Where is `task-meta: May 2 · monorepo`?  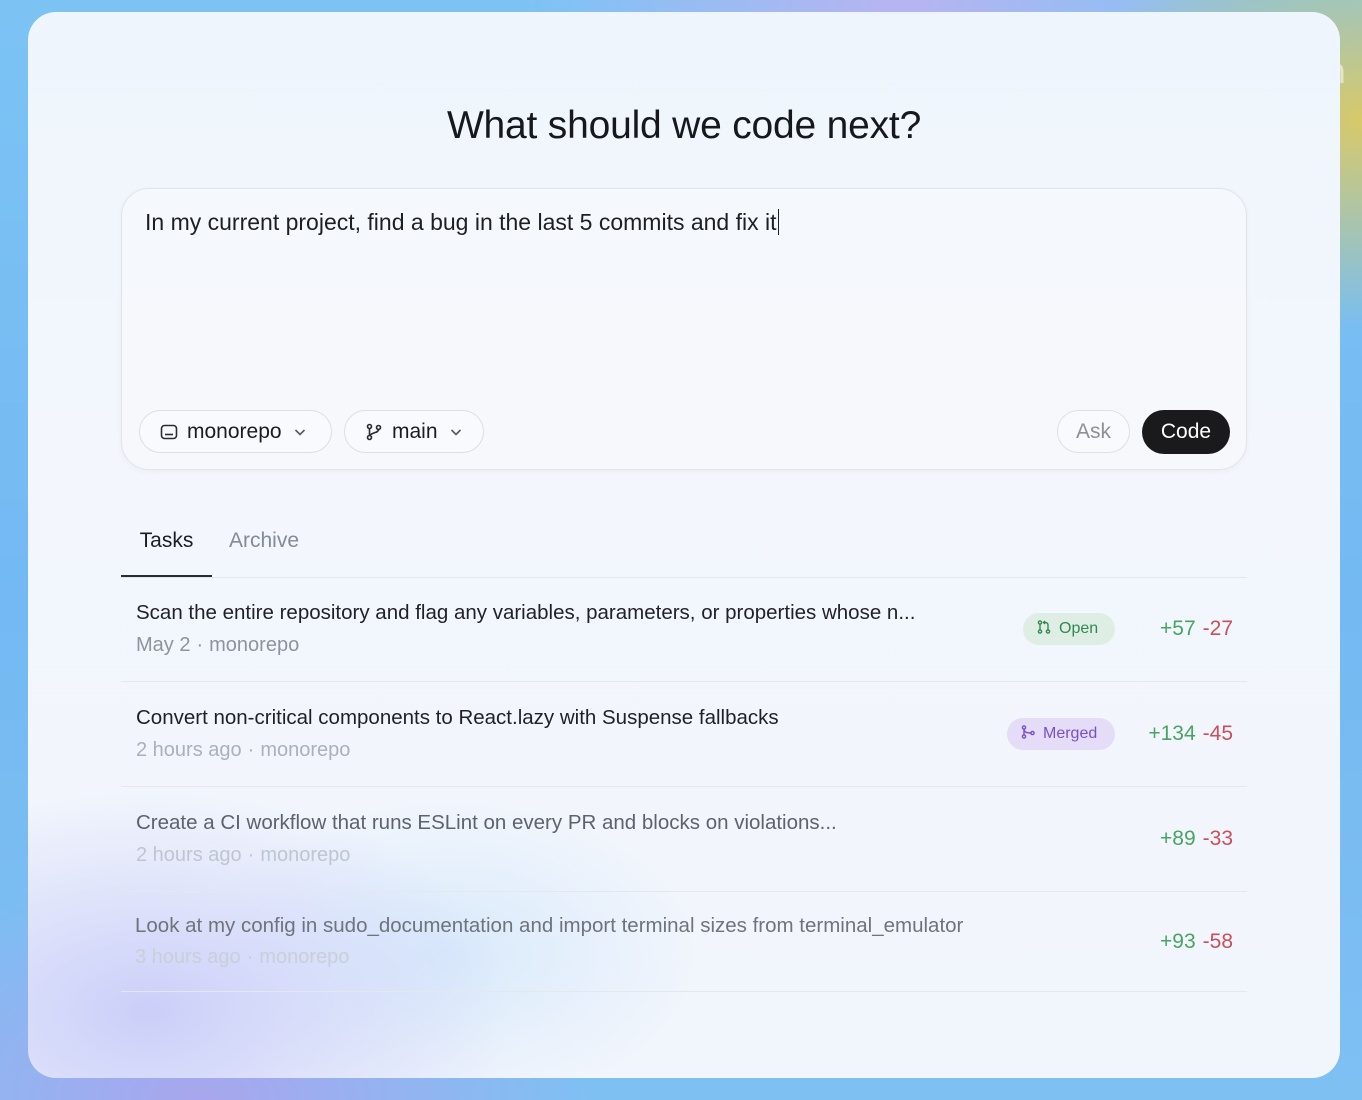
task-meta: May 2 · monorepo is located at coordinates (217, 645).